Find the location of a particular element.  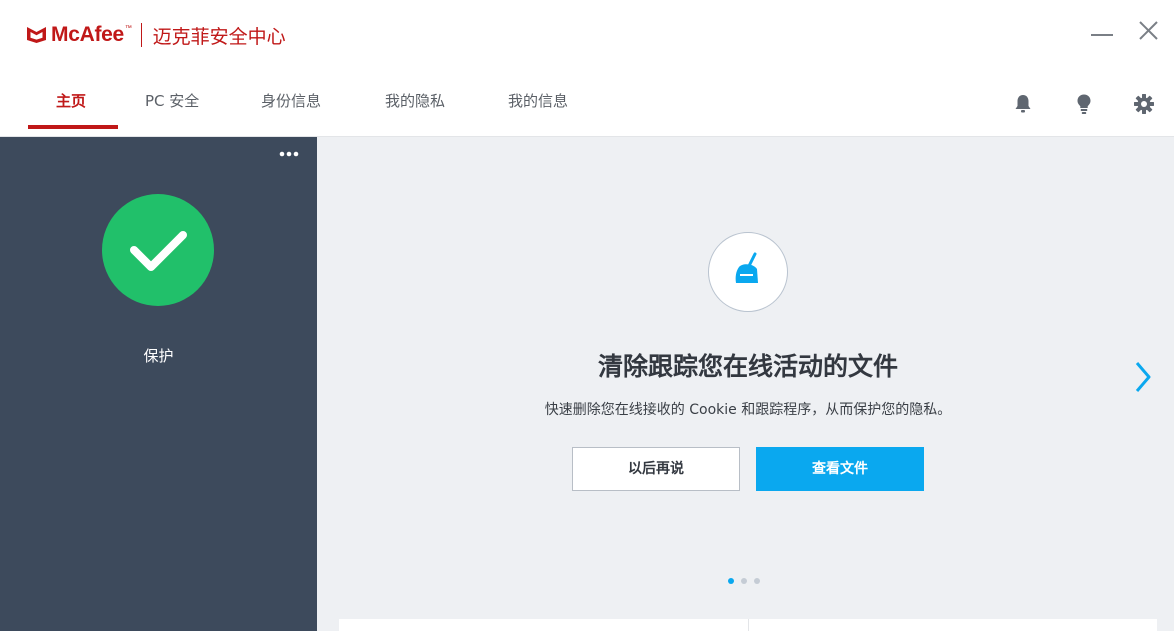

chevron-right-icon is located at coordinates (1143, 377).